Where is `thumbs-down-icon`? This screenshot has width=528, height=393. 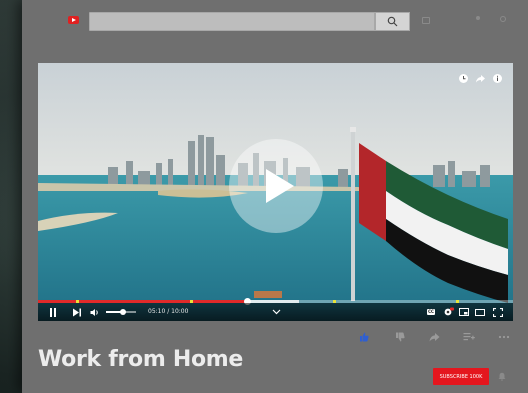
thumbs-down-icon is located at coordinates (400, 337).